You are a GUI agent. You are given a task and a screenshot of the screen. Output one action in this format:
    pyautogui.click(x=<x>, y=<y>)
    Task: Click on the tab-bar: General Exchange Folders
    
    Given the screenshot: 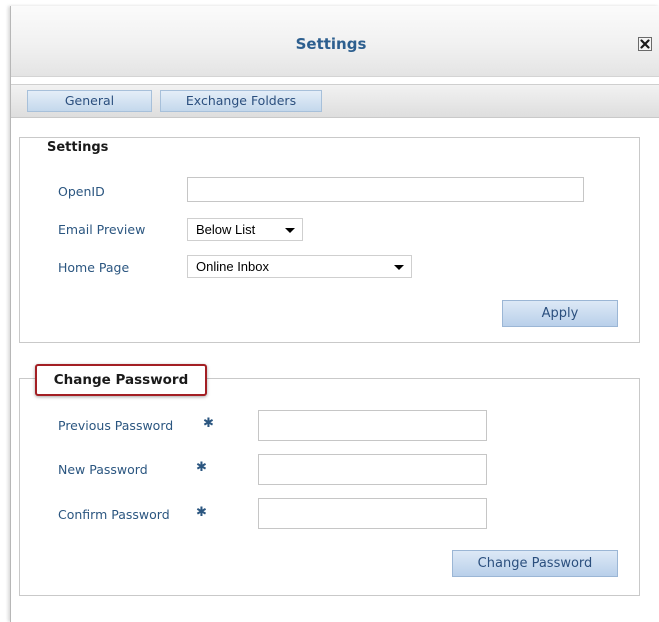 What is the action you would take?
    pyautogui.click(x=335, y=101)
    